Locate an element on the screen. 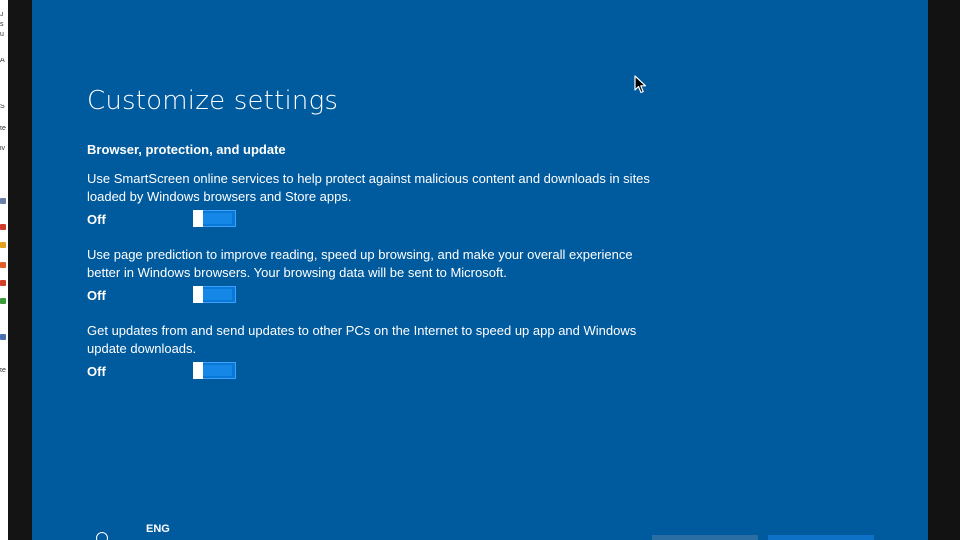 The width and height of the screenshot is (960, 540). screen-border-right is located at coordinates (944, 270).